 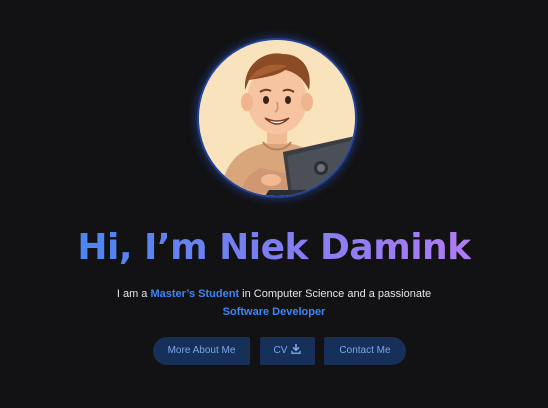 I want to click on cv-download-button: CV, so click(x=287, y=351).